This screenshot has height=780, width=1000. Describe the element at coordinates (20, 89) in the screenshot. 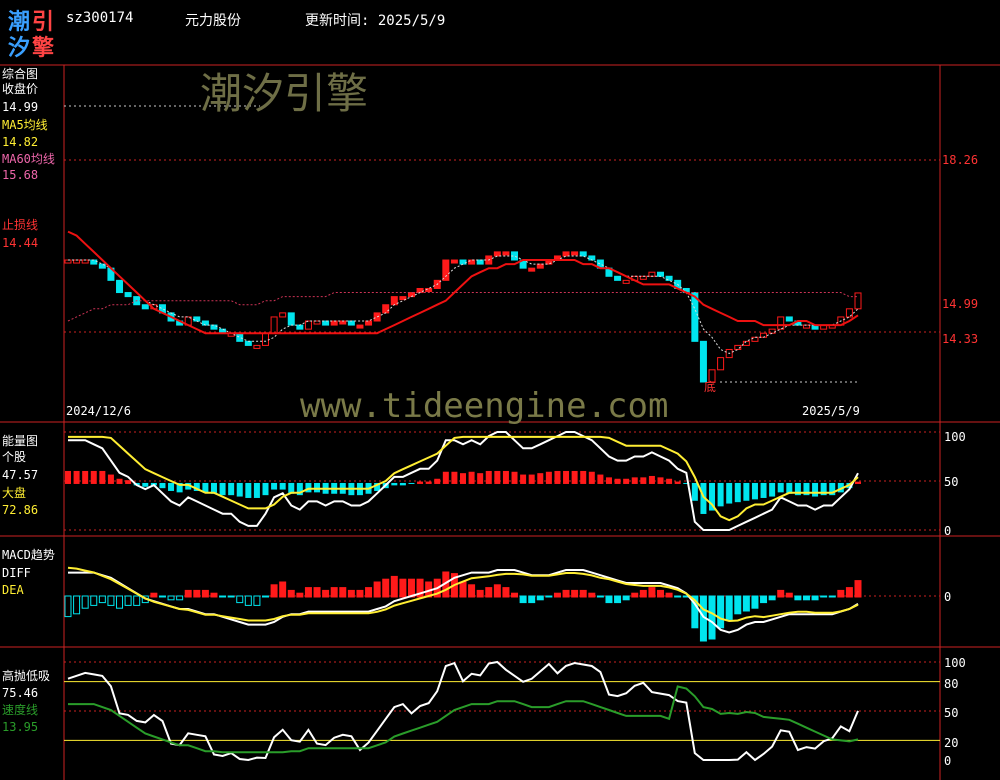

I see `close-label: 收盘价` at that location.